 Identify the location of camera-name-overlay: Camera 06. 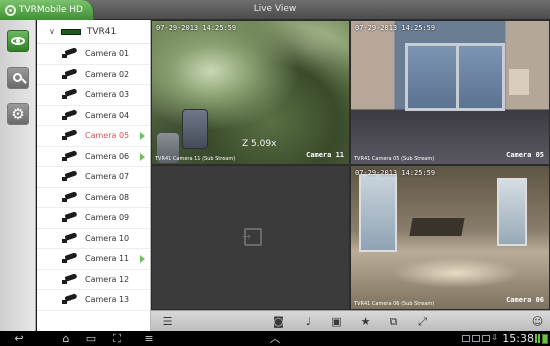
(525, 300).